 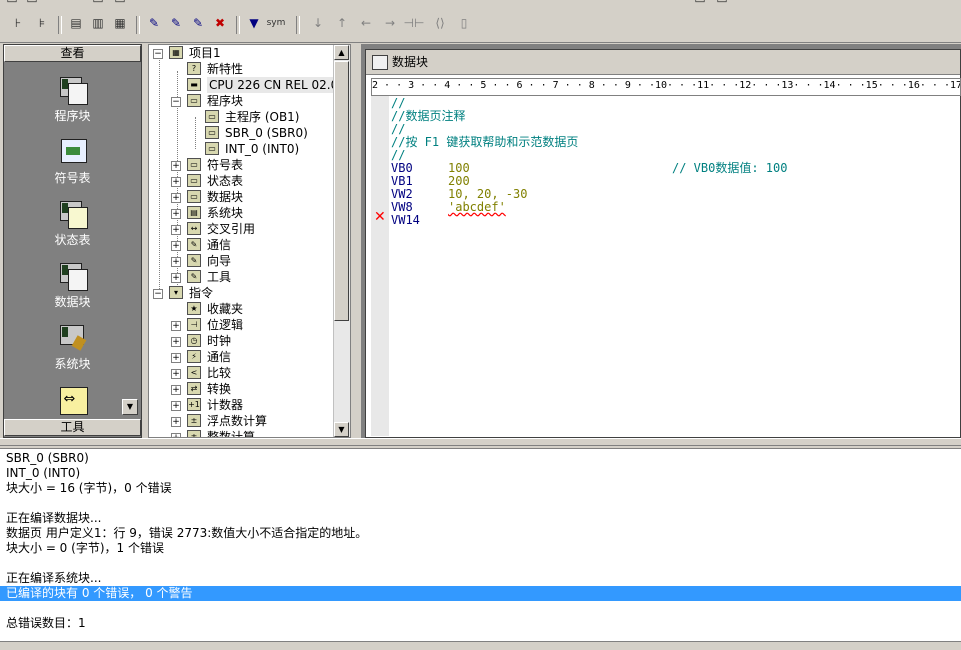 I want to click on insert-left-line-icon: ←, so click(x=366, y=23).